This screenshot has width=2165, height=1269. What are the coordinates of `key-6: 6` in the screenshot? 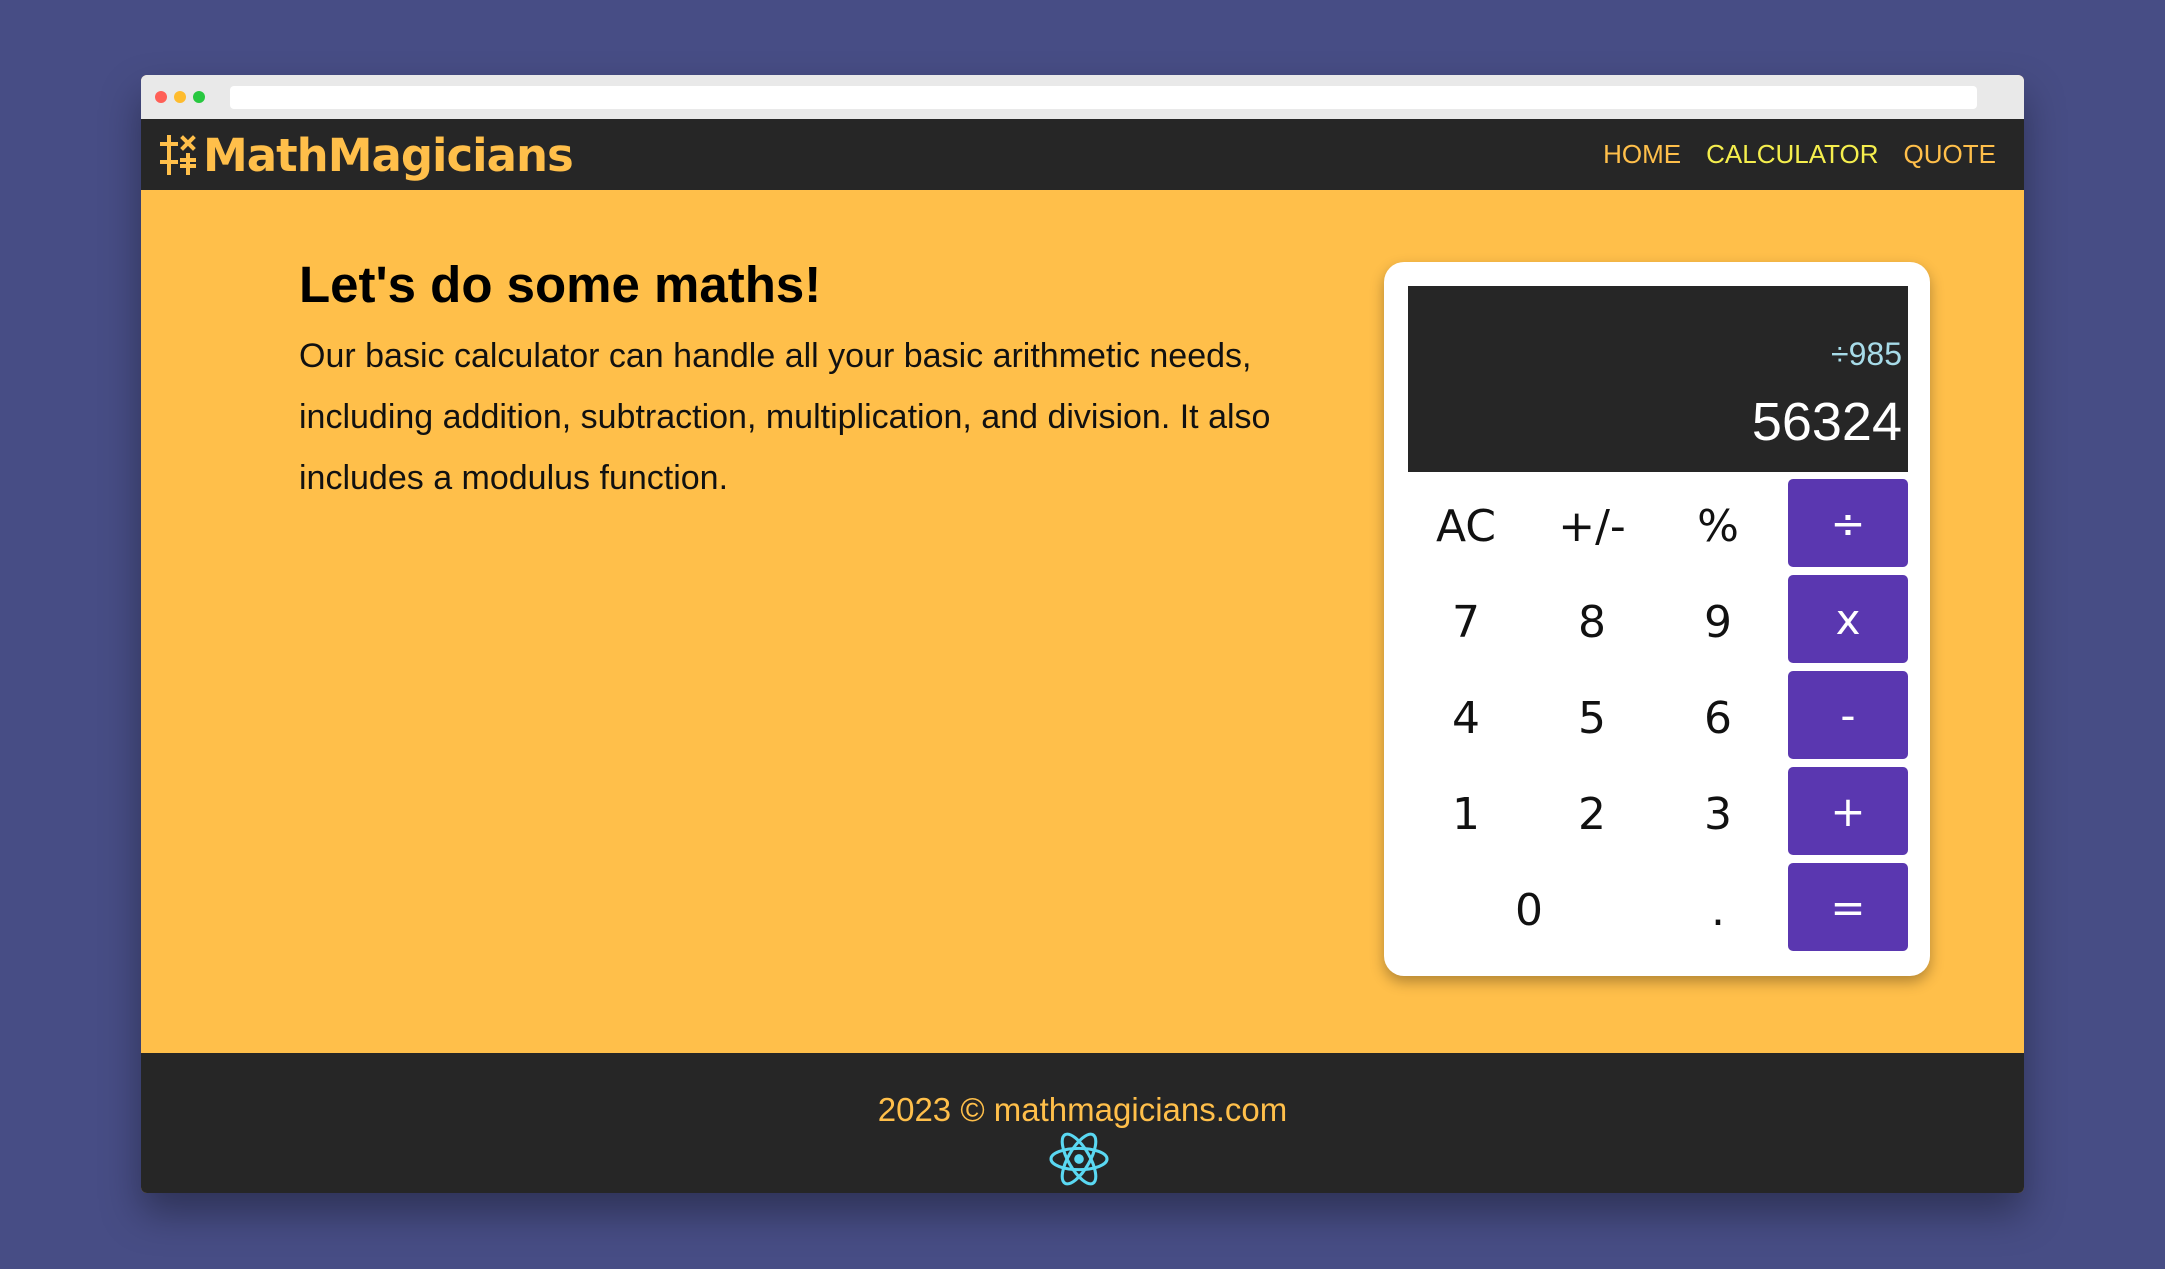 It's located at (1718, 718).